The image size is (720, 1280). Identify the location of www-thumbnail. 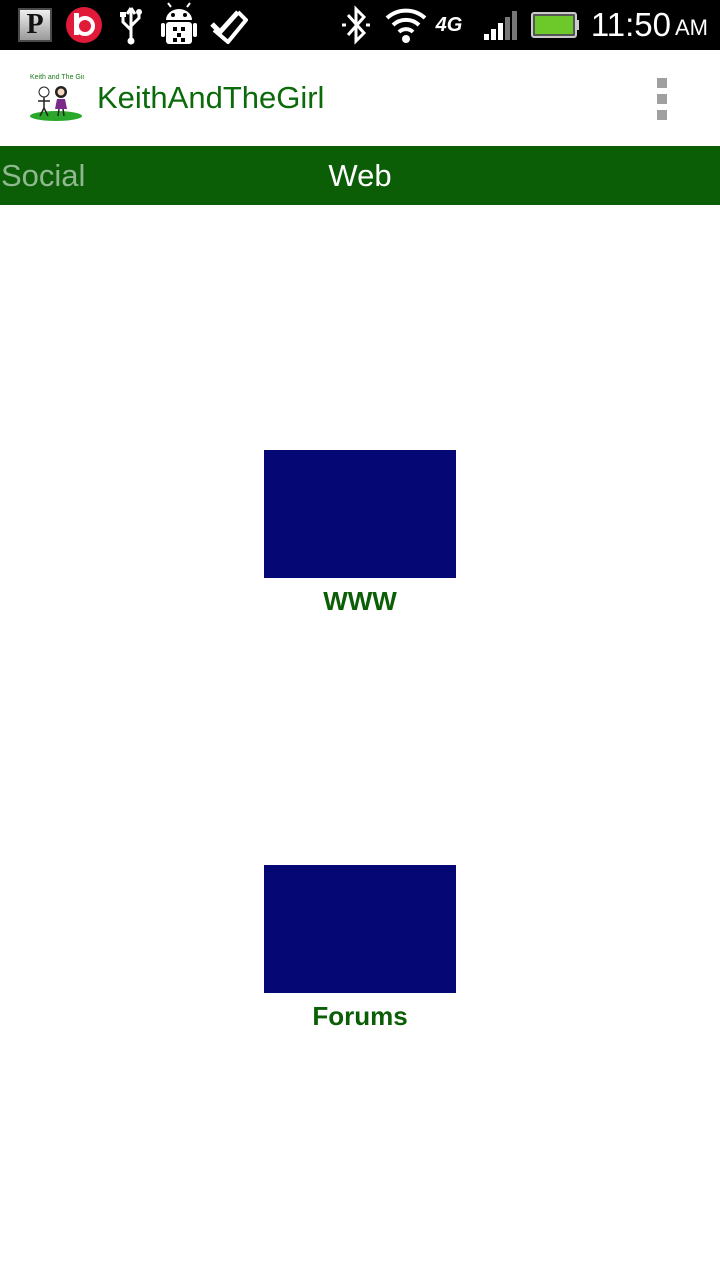
(360, 514).